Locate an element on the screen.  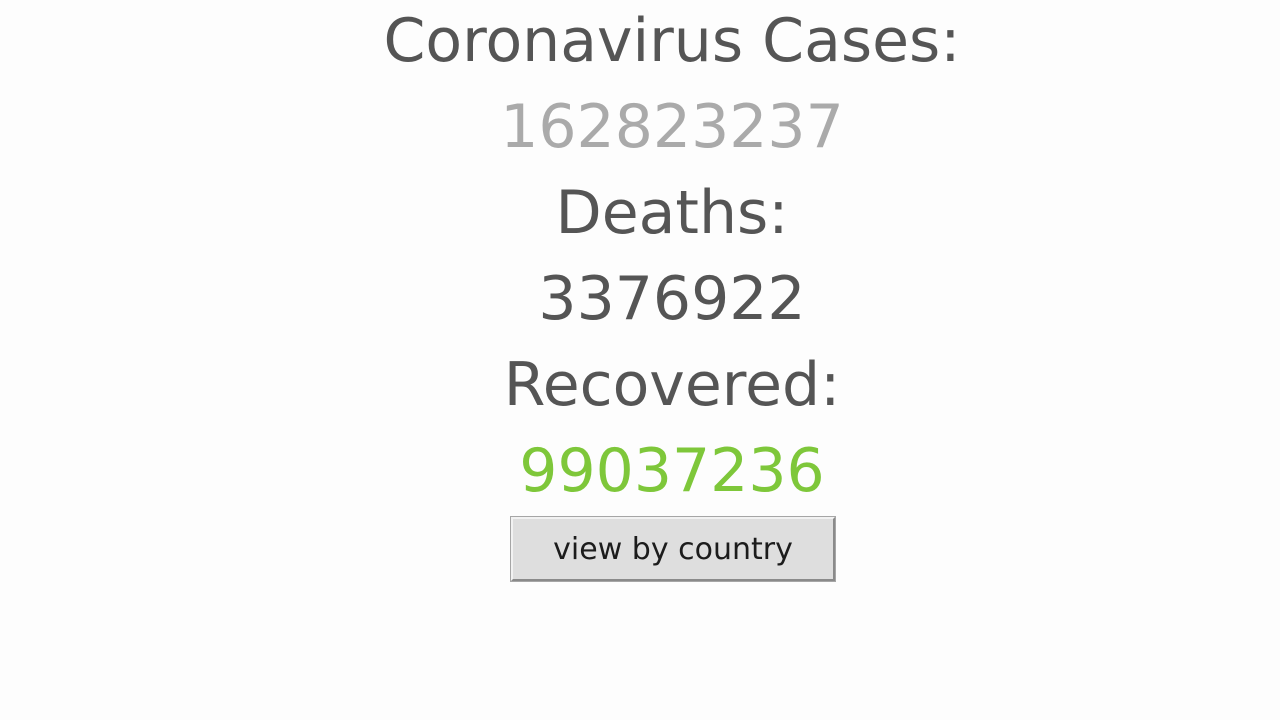
deaths-value: 3376922 is located at coordinates (672, 299).